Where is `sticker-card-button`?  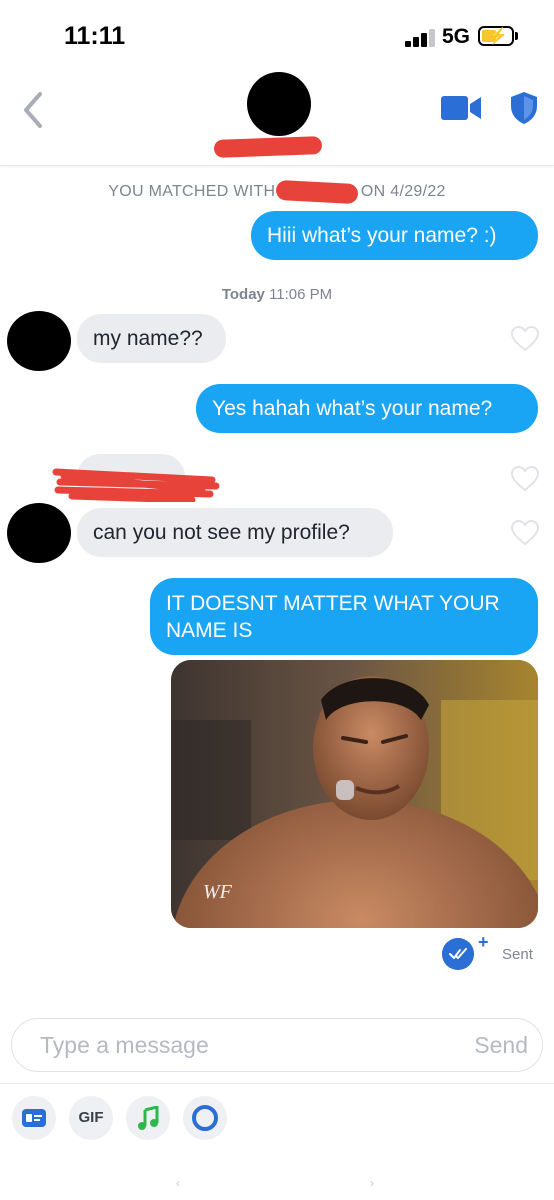 sticker-card-button is located at coordinates (34, 1118).